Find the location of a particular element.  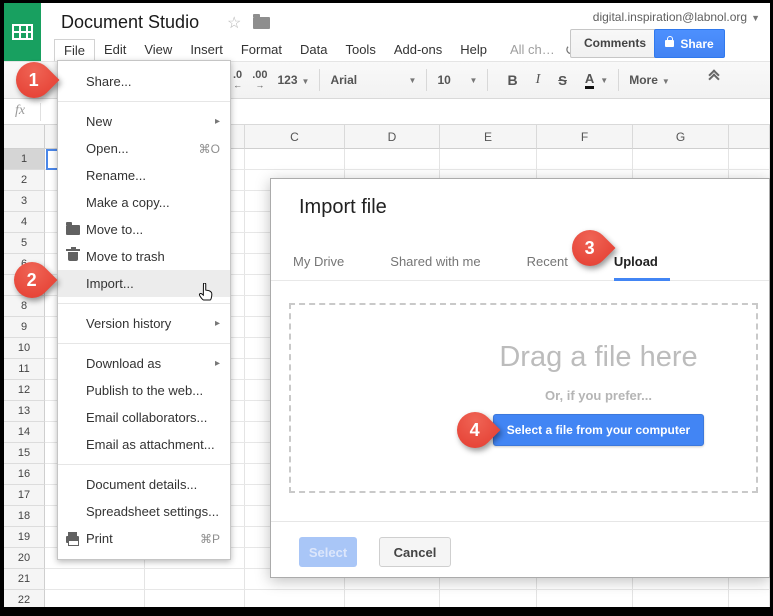

grid-vline is located at coordinates (244, 378).